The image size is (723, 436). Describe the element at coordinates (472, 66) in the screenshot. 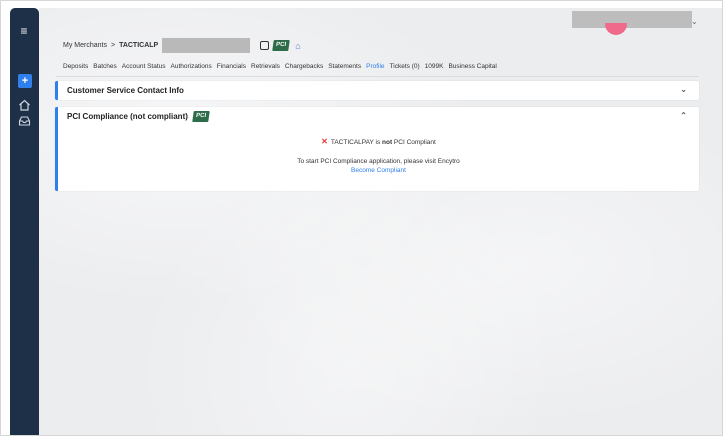

I see `tab-business-capital: Business Capital` at that location.